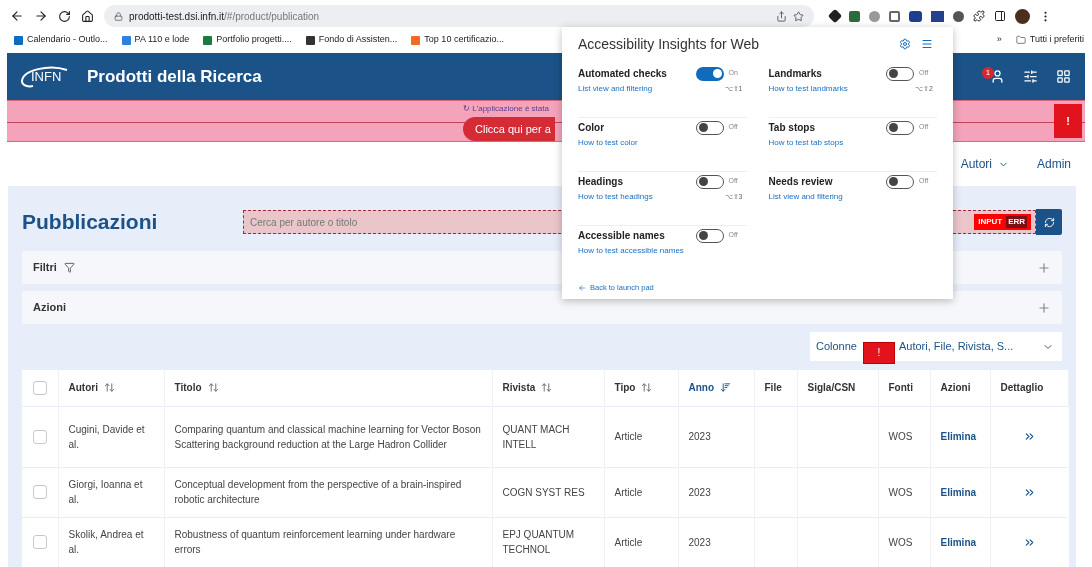 The image size is (1092, 567). What do you see at coordinates (177, 16) in the screenshot?
I see `url-host: prodotti-test.dsi.infn.it` at bounding box center [177, 16].